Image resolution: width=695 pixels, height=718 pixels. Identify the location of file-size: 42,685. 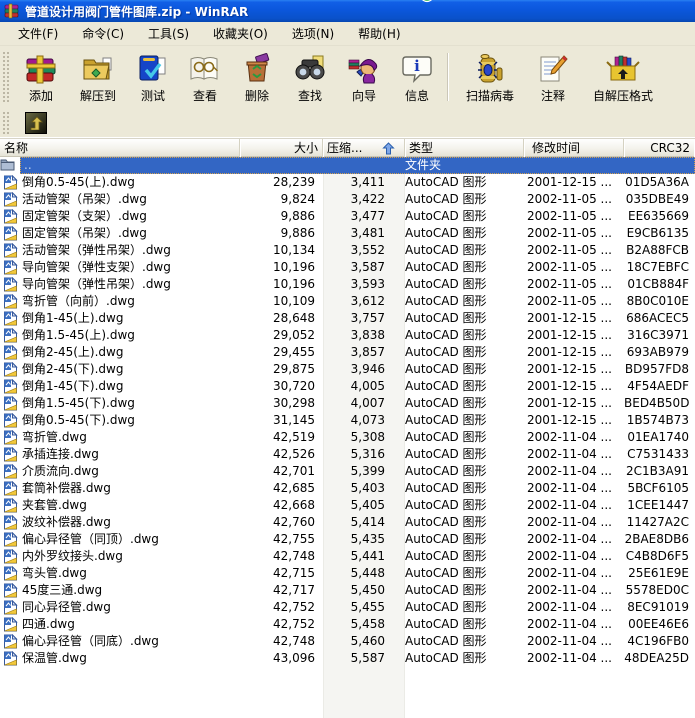
(294, 488).